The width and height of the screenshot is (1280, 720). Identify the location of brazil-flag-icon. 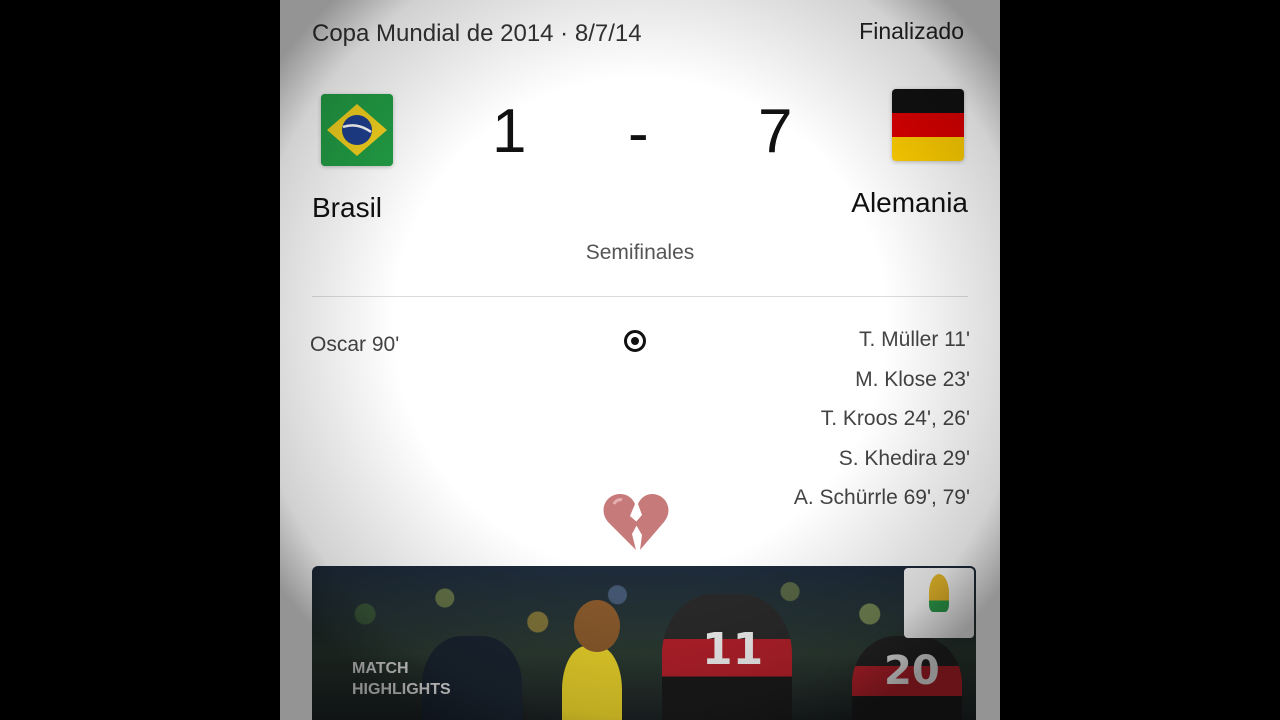
(357, 130).